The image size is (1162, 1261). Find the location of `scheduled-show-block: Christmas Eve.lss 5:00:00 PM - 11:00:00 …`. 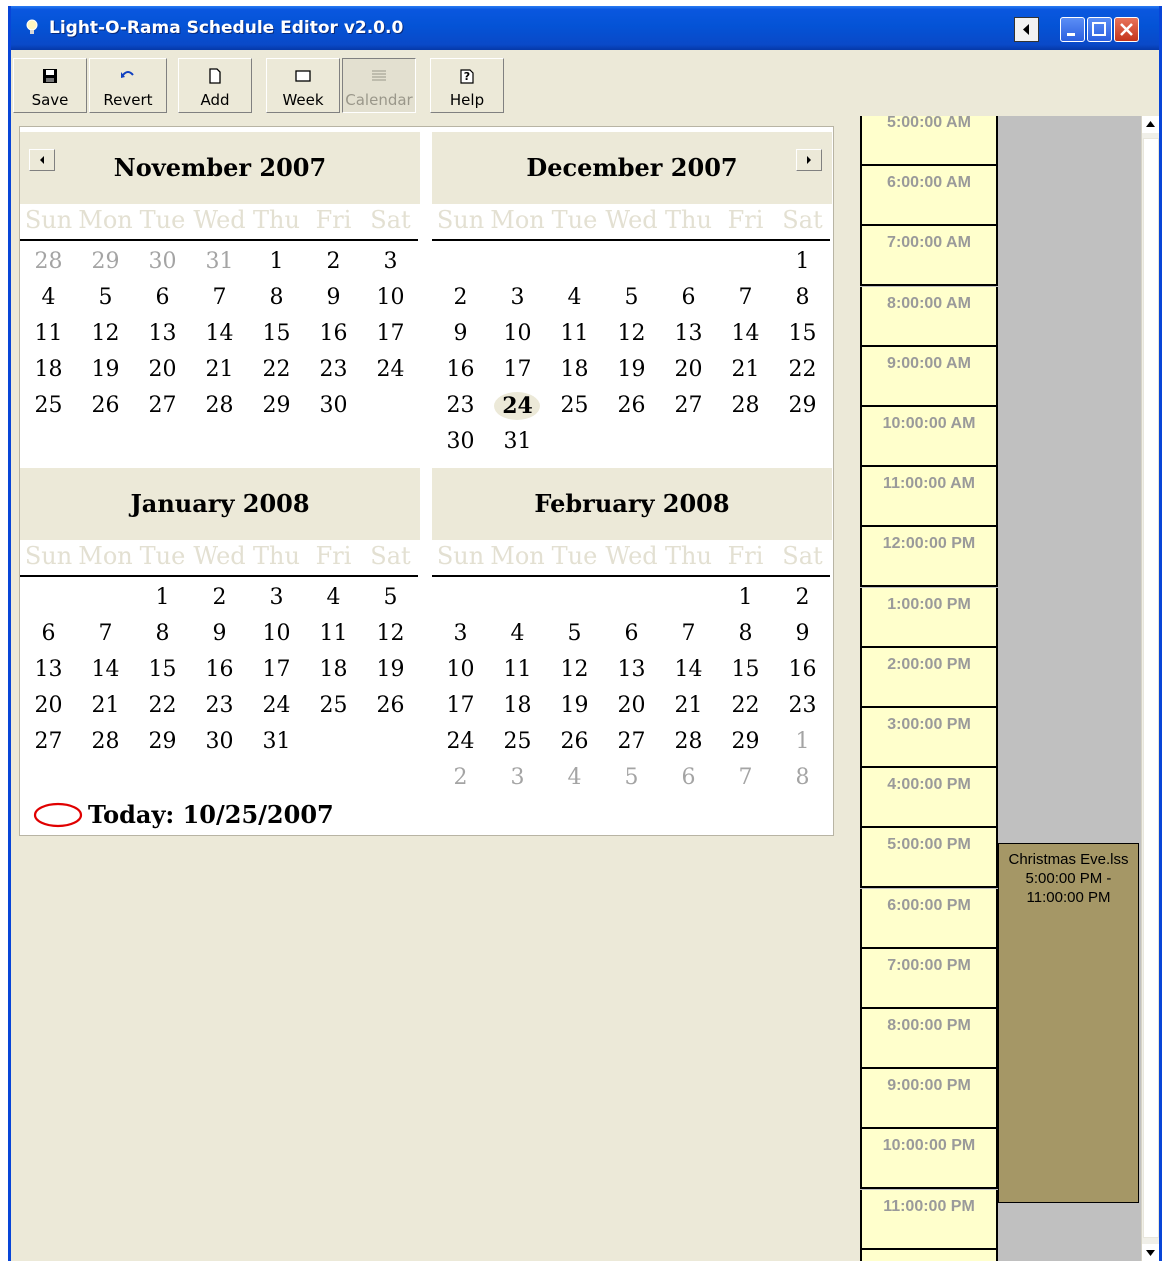

scheduled-show-block: Christmas Eve.lss 5:00:00 PM - 11:00:00 … is located at coordinates (1068, 1023).